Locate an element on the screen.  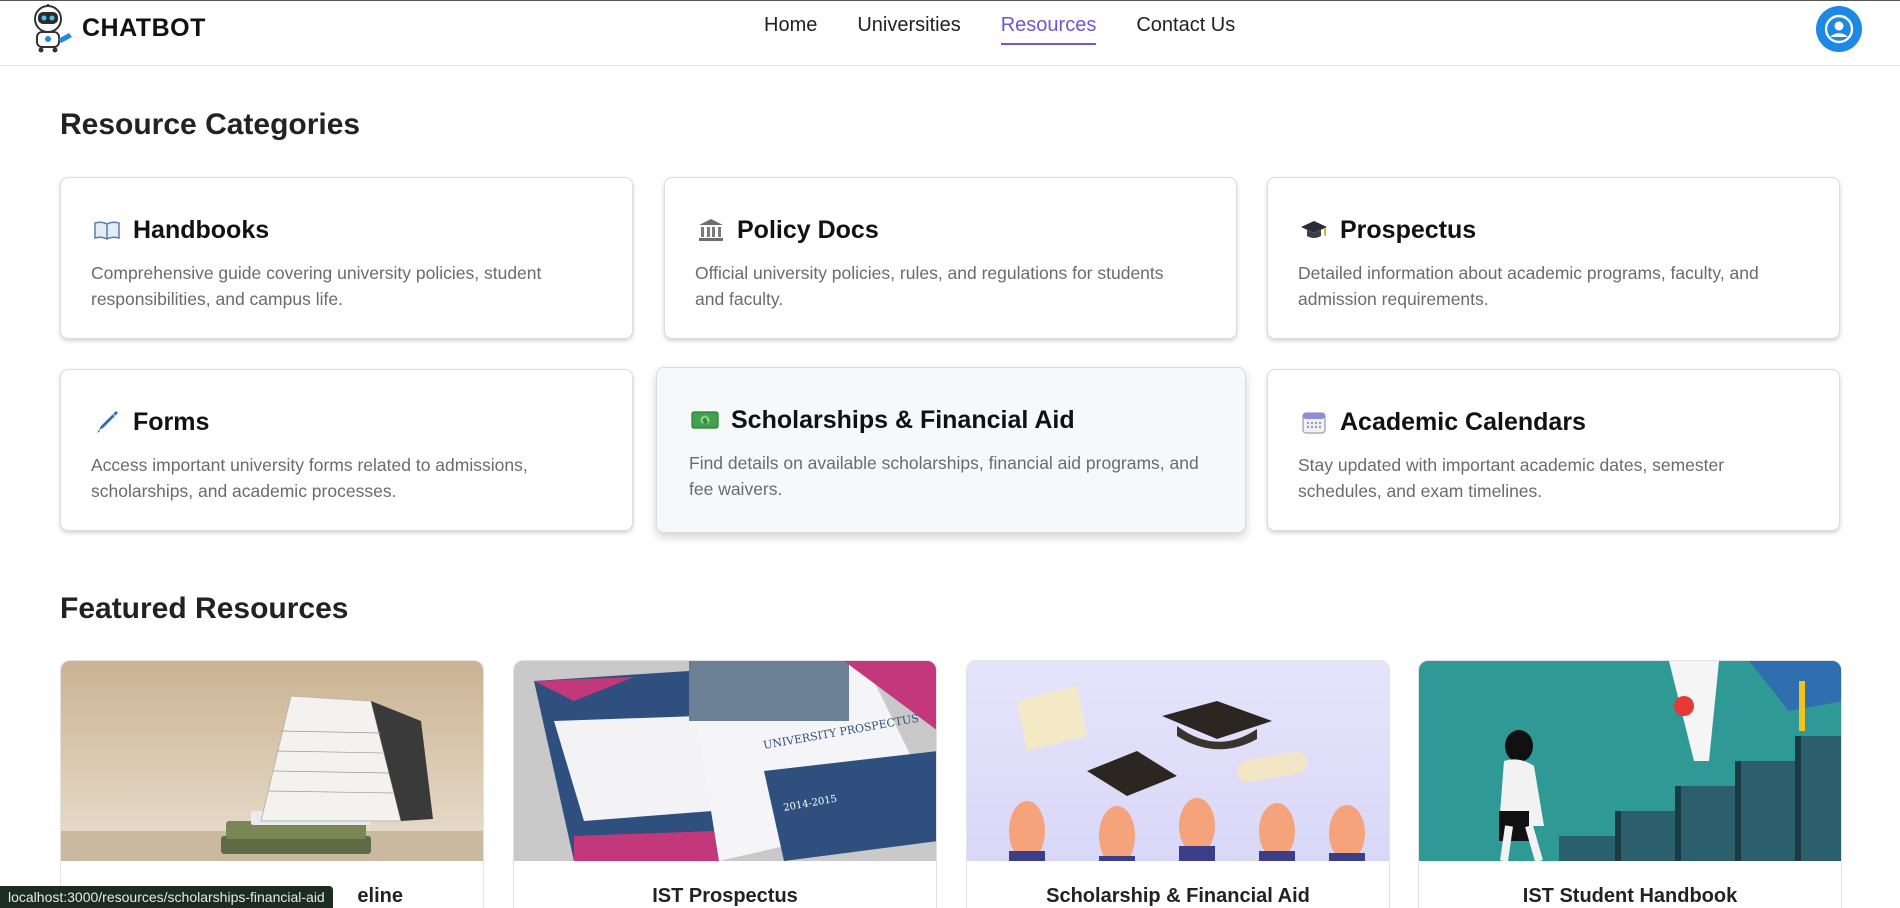
category-title: Scholarships & Financial Aid is located at coordinates (903, 419).